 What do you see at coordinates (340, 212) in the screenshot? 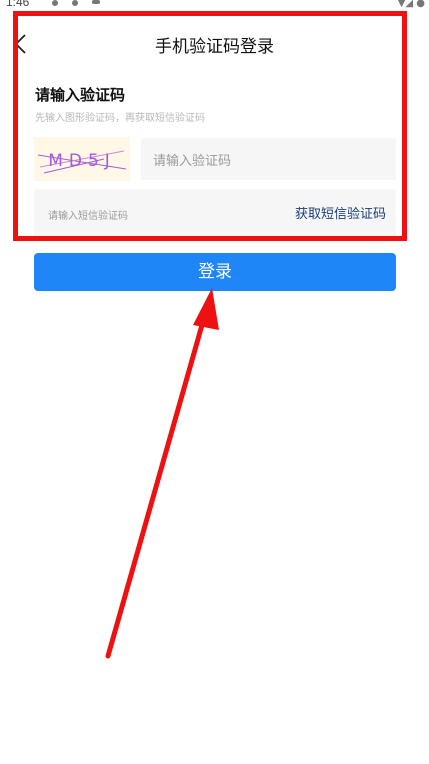
I see `get-sms-code-button: 获取短信验证码` at bounding box center [340, 212].